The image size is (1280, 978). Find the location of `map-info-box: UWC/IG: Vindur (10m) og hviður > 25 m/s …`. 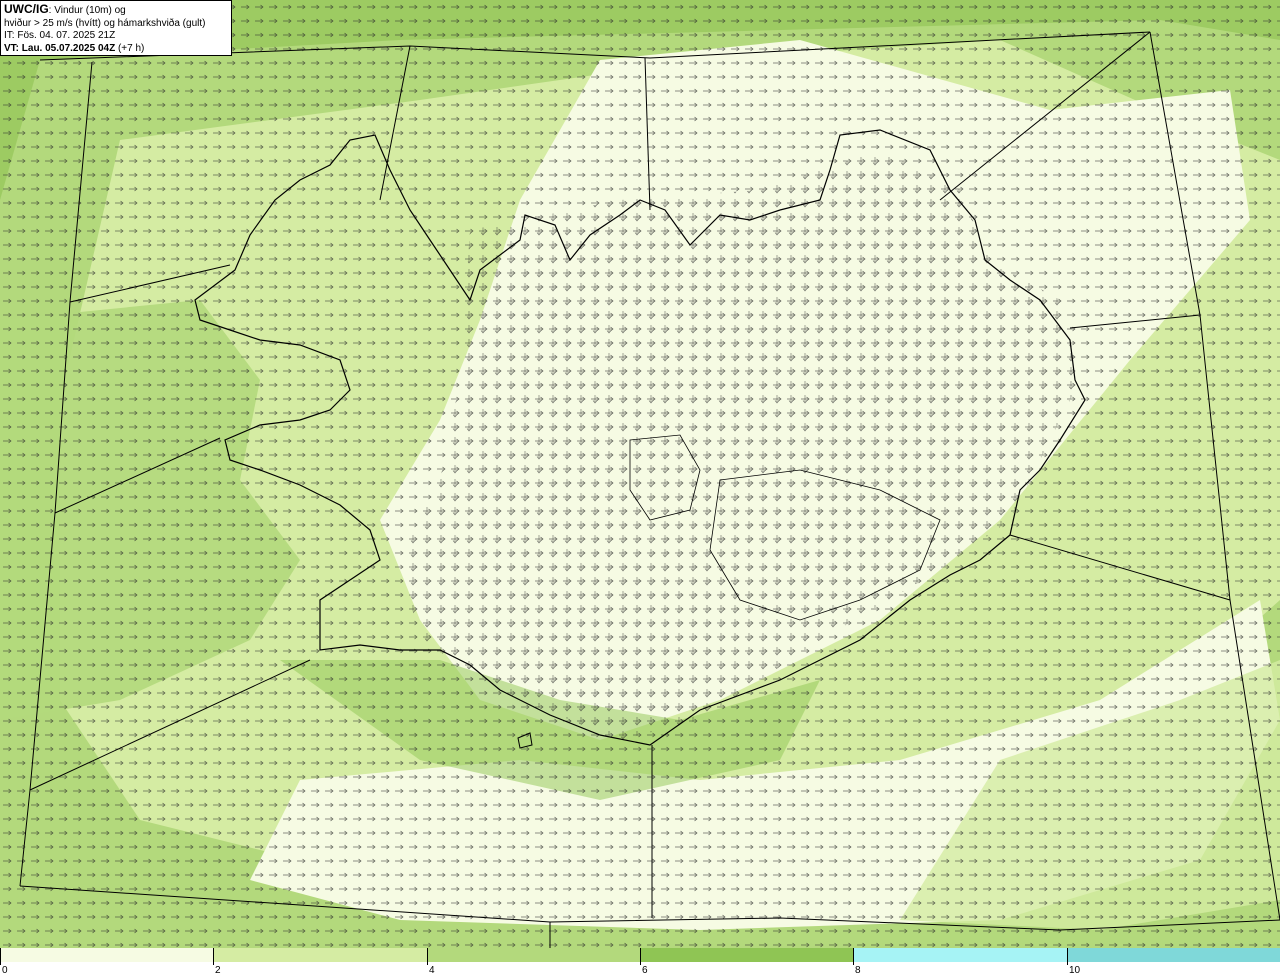

map-info-box: UWC/IG: Vindur (10m) og hviður > 25 m/s … is located at coordinates (116, 28).